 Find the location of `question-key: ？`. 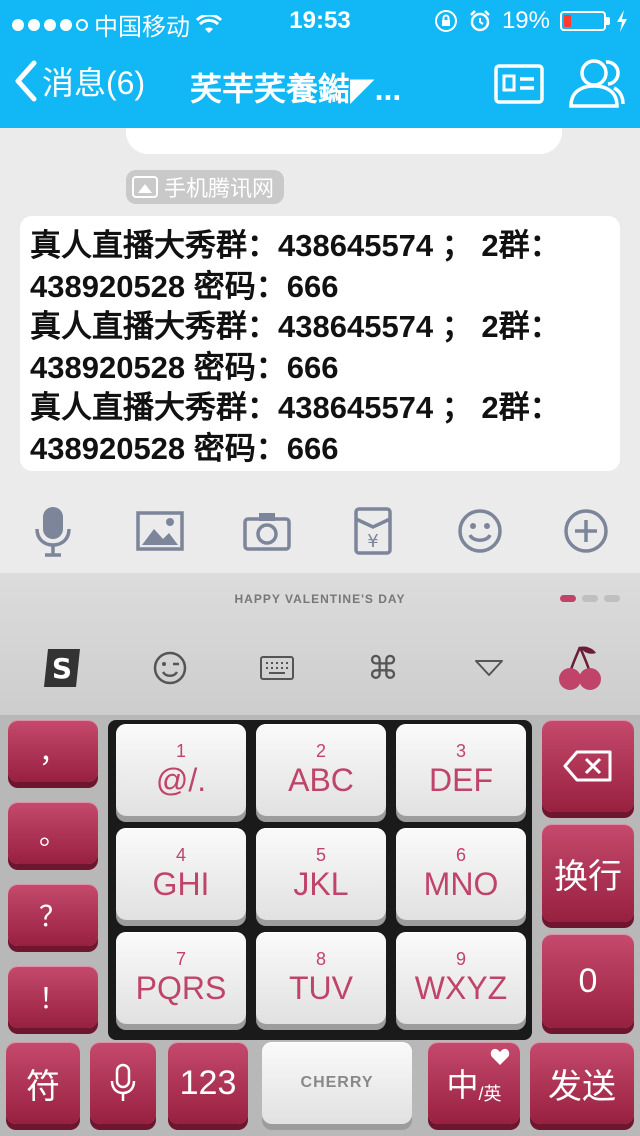

question-key: ？ is located at coordinates (53, 915).